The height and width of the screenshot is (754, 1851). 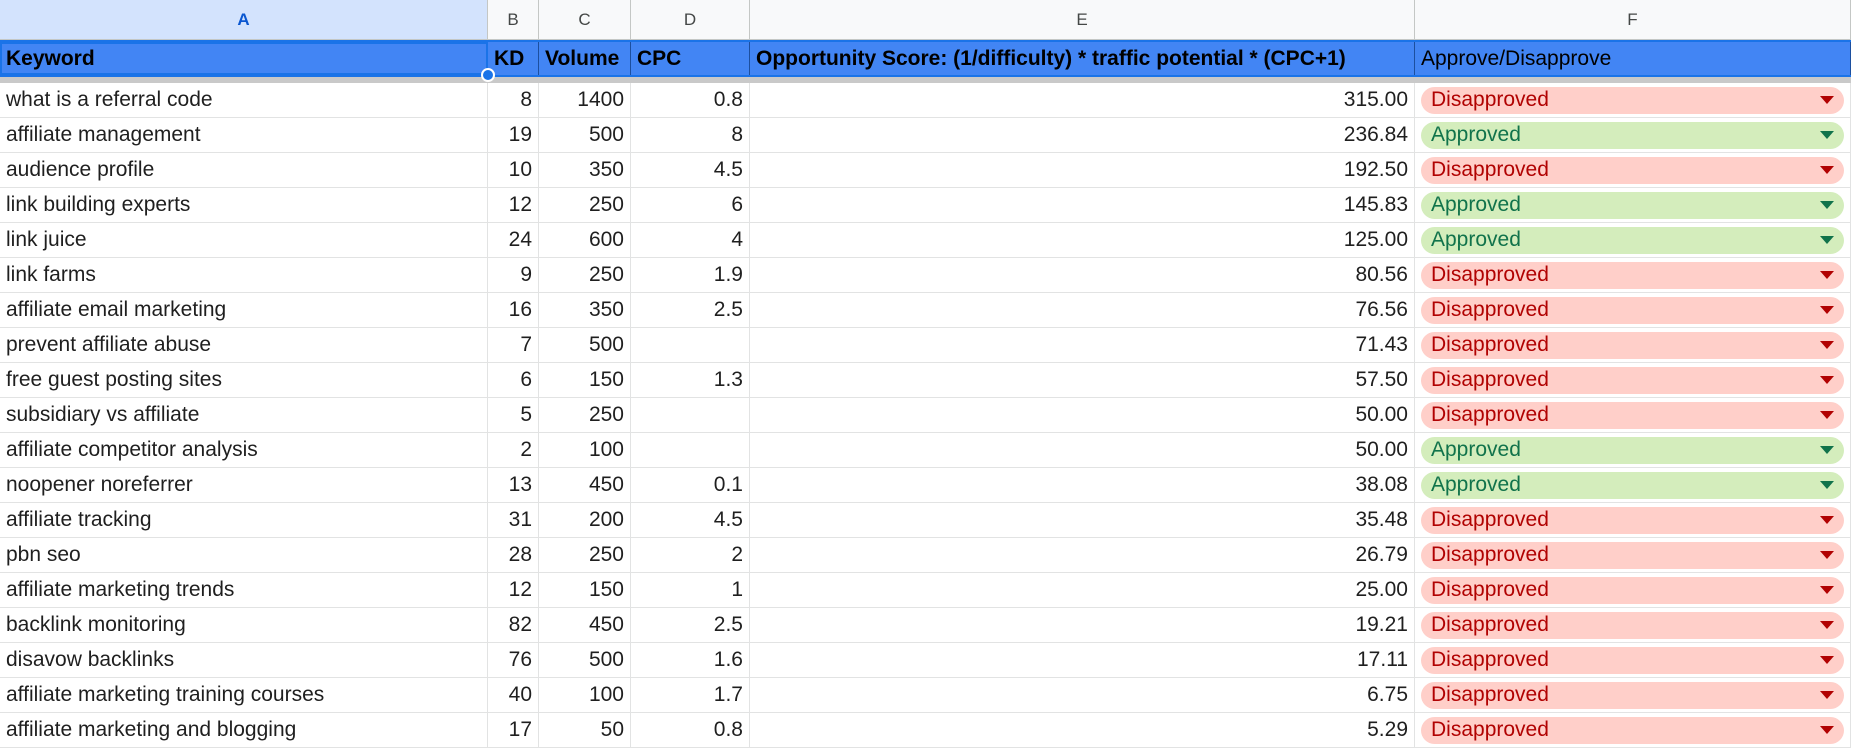 I want to click on cell-kd: 10, so click(x=513, y=170).